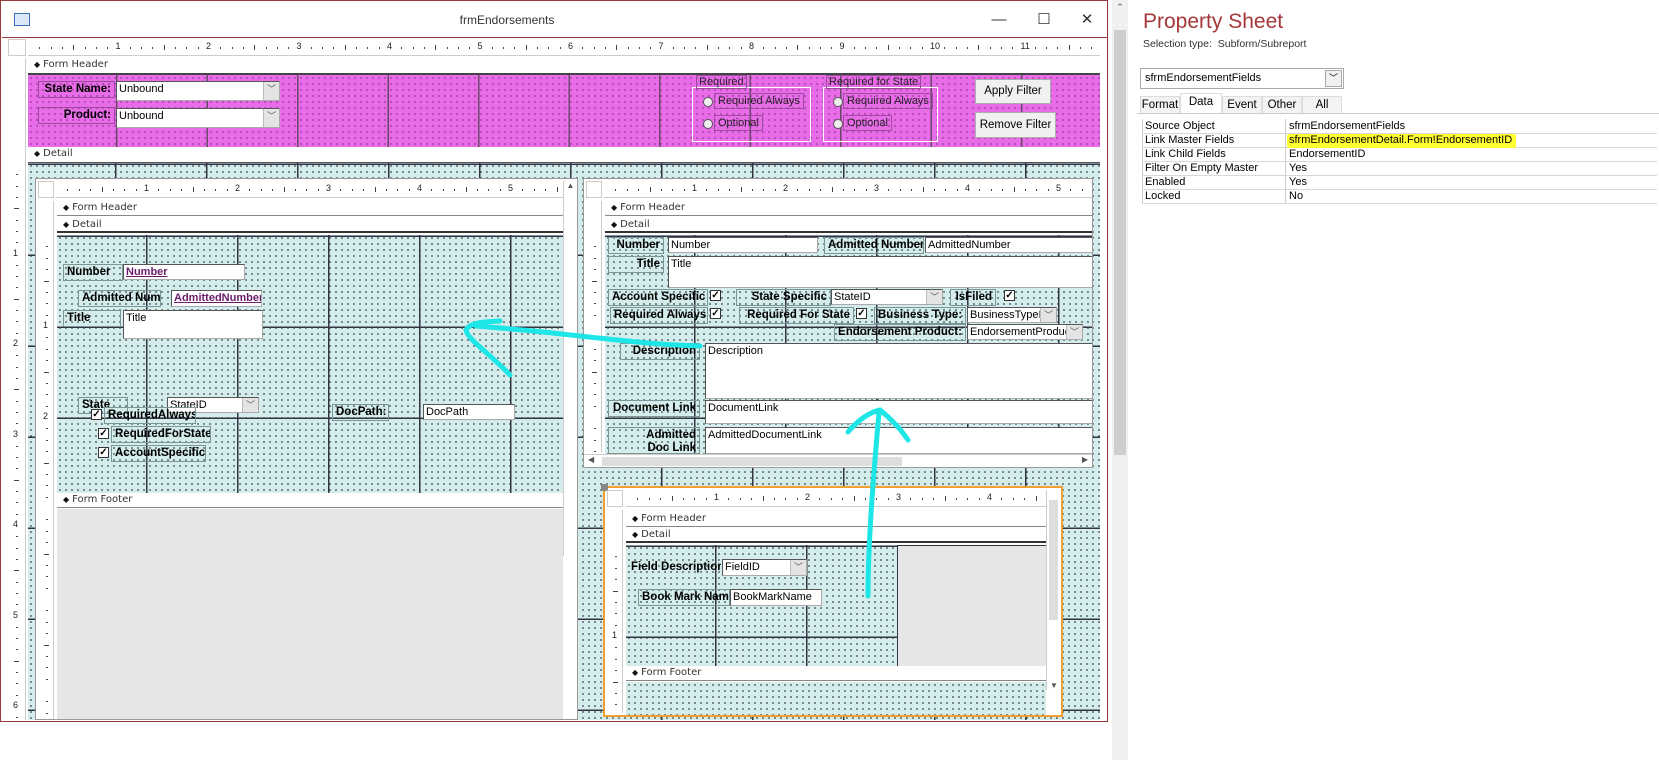  What do you see at coordinates (1282, 105) in the screenshot?
I see `tab-other: Other` at bounding box center [1282, 105].